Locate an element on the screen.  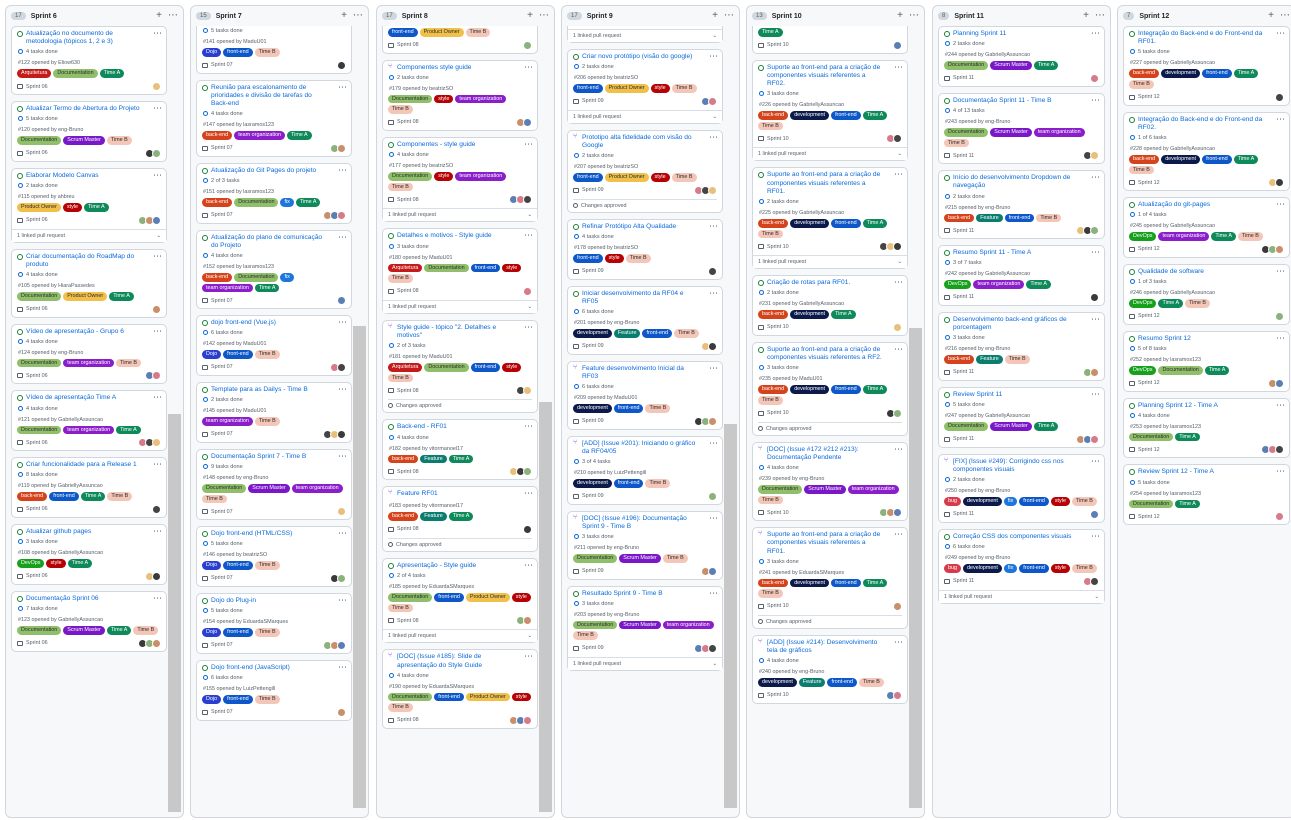
label-chip: Arquitetura is located at coordinates (405, 268).